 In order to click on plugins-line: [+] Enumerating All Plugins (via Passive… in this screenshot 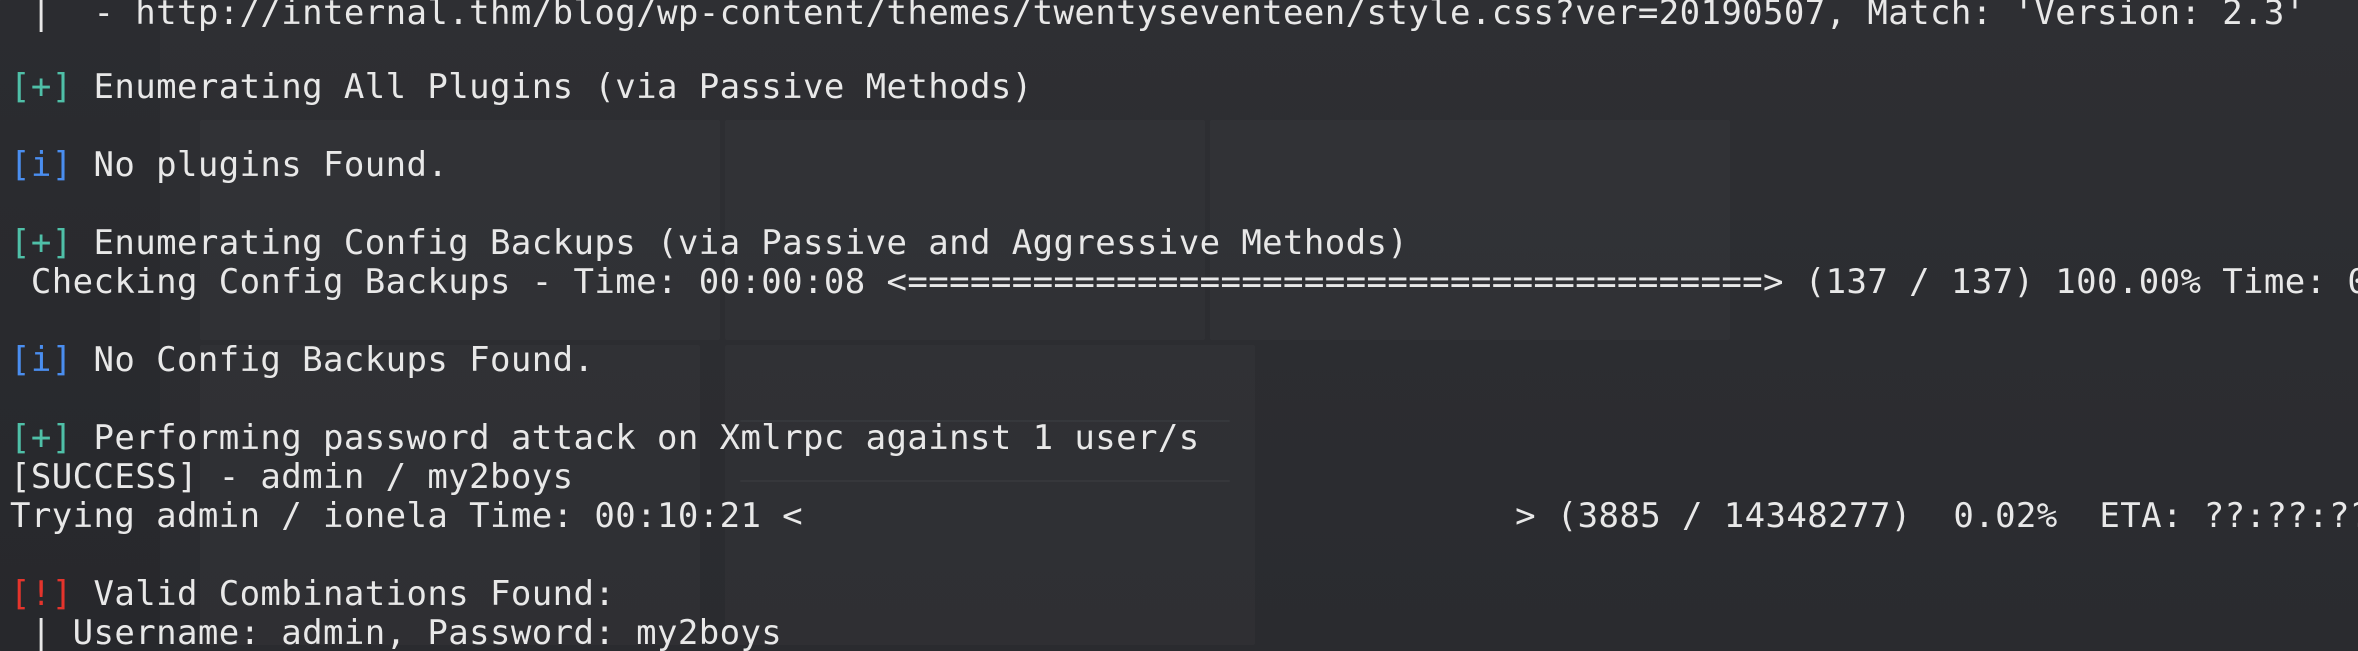, I will do `click(521, 87)`.